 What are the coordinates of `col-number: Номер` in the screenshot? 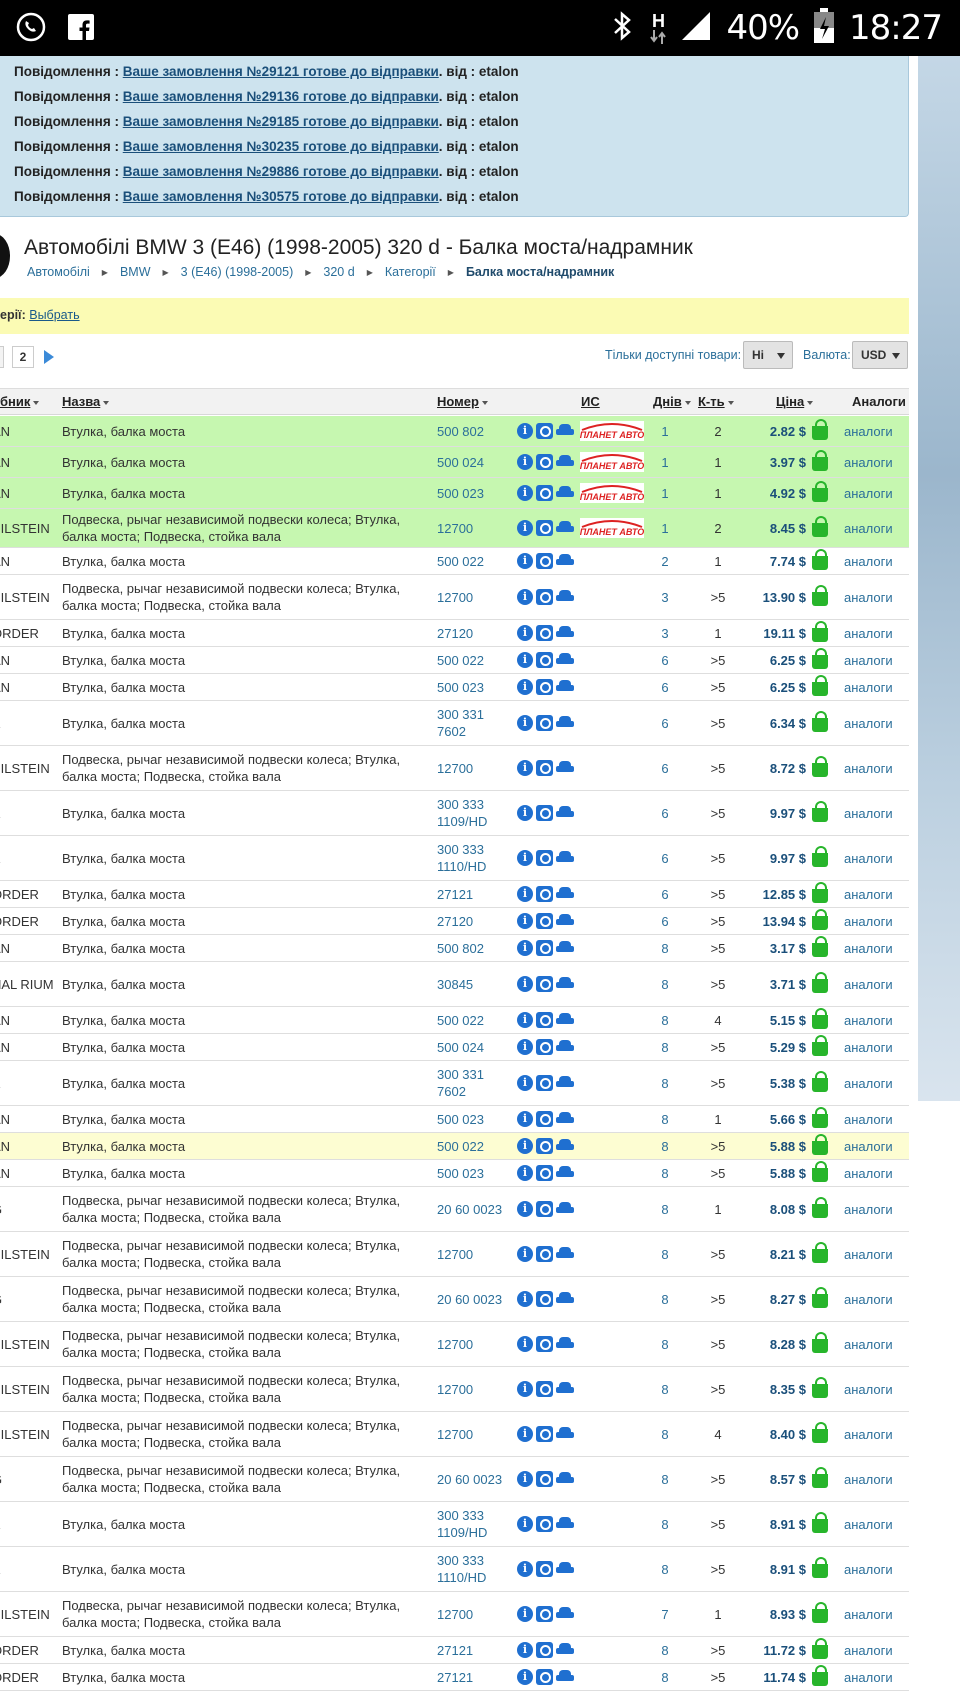 It's located at (462, 401).